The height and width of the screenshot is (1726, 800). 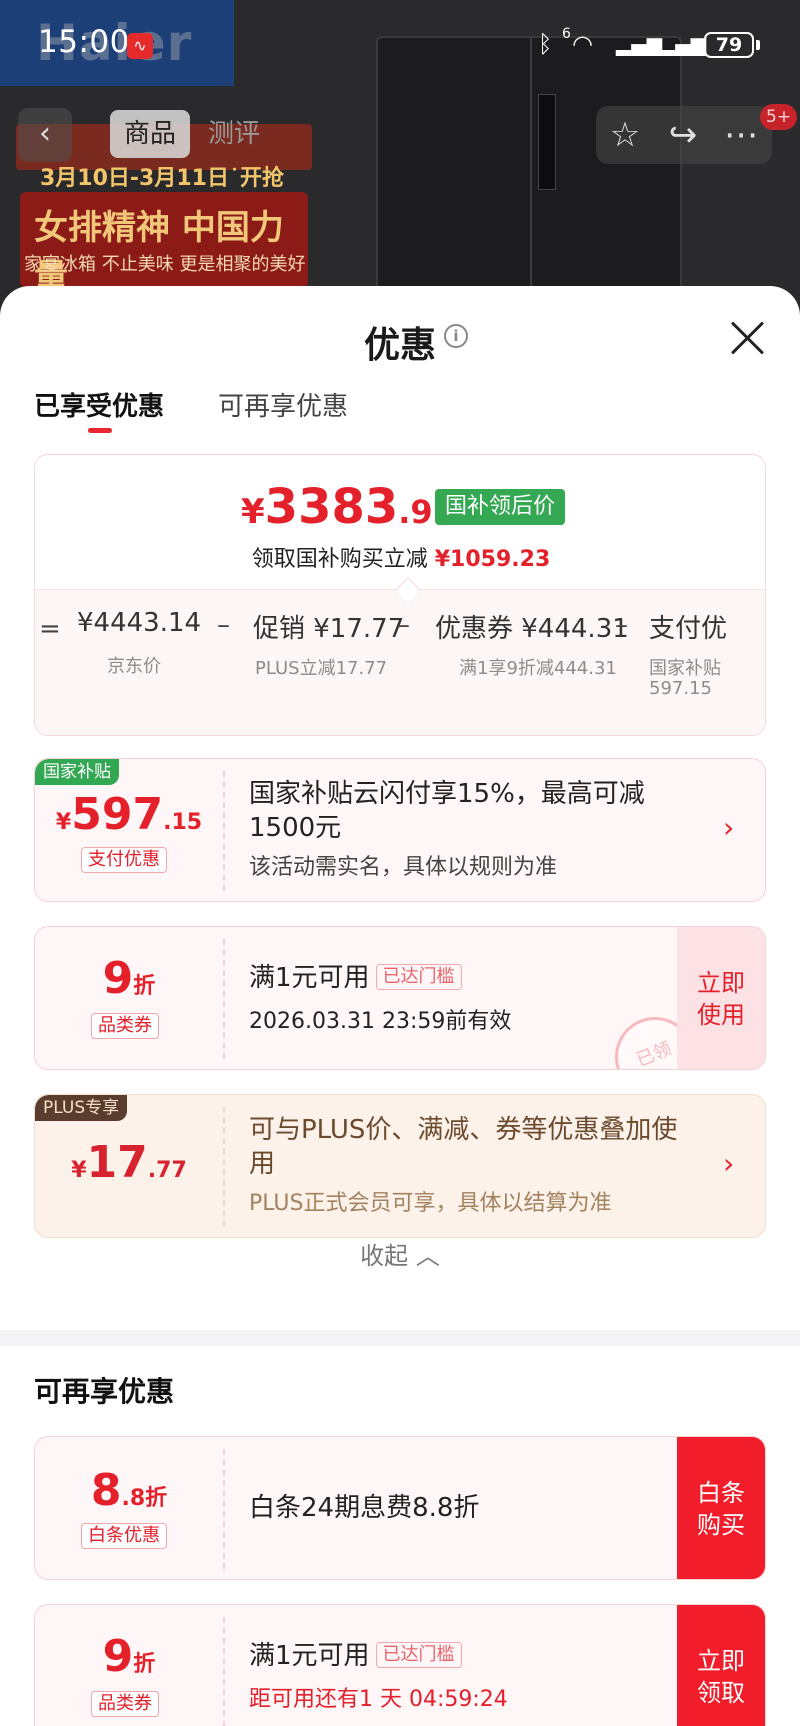 I want to click on coupon-title: 白条24期息费8.8折, so click(x=364, y=1508).